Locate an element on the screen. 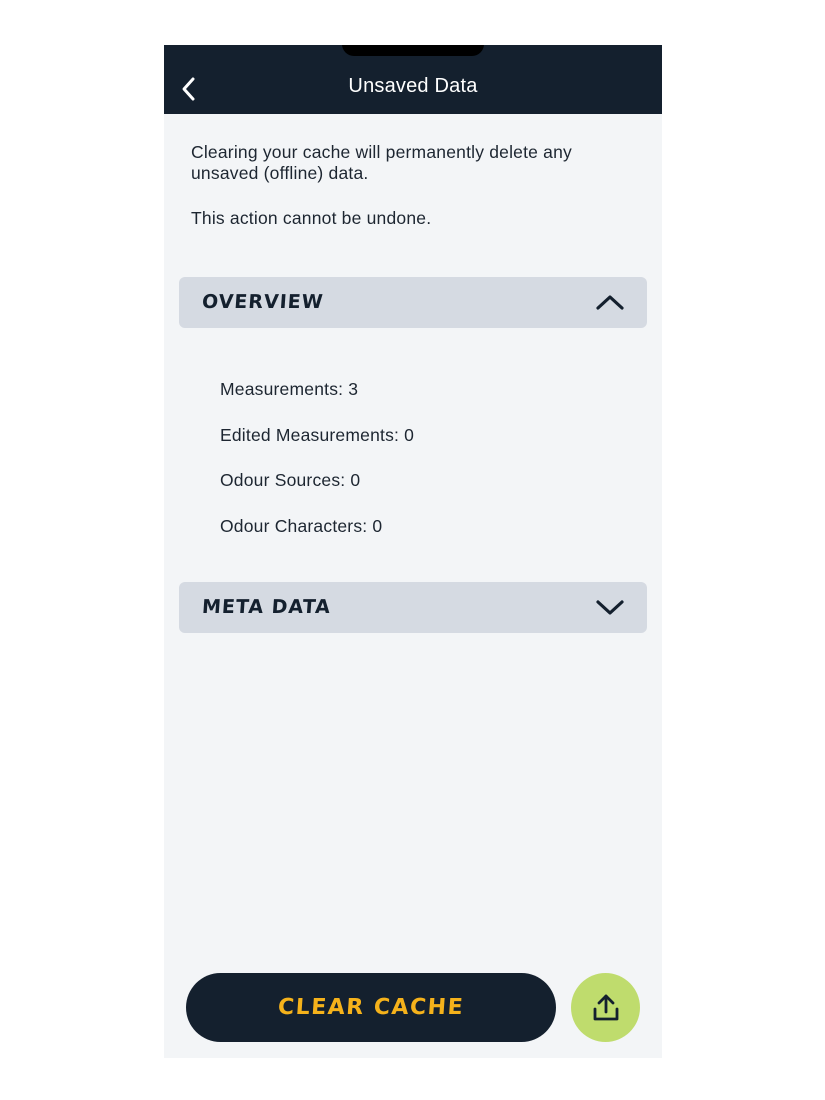  meta-data-section-header: META DATA is located at coordinates (413, 607).